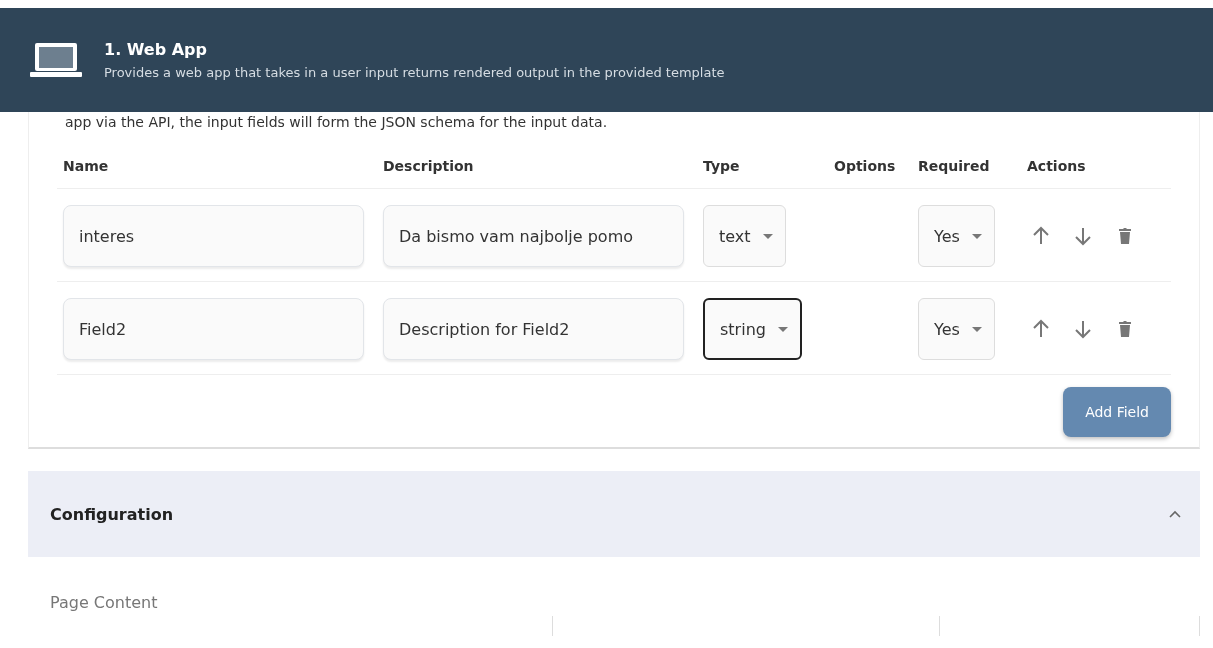 The width and height of the screenshot is (1213, 648). Describe the element at coordinates (56, 60) in the screenshot. I see `laptop-icon` at that location.